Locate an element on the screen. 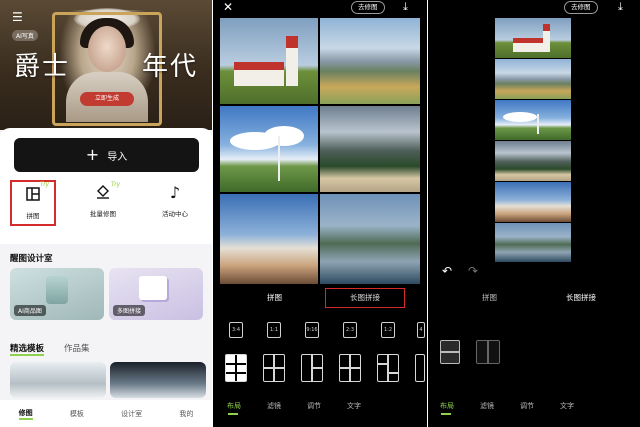 The image size is (640, 427). editor-topbar: 去修图 ⤓ is located at coordinates (534, 9).